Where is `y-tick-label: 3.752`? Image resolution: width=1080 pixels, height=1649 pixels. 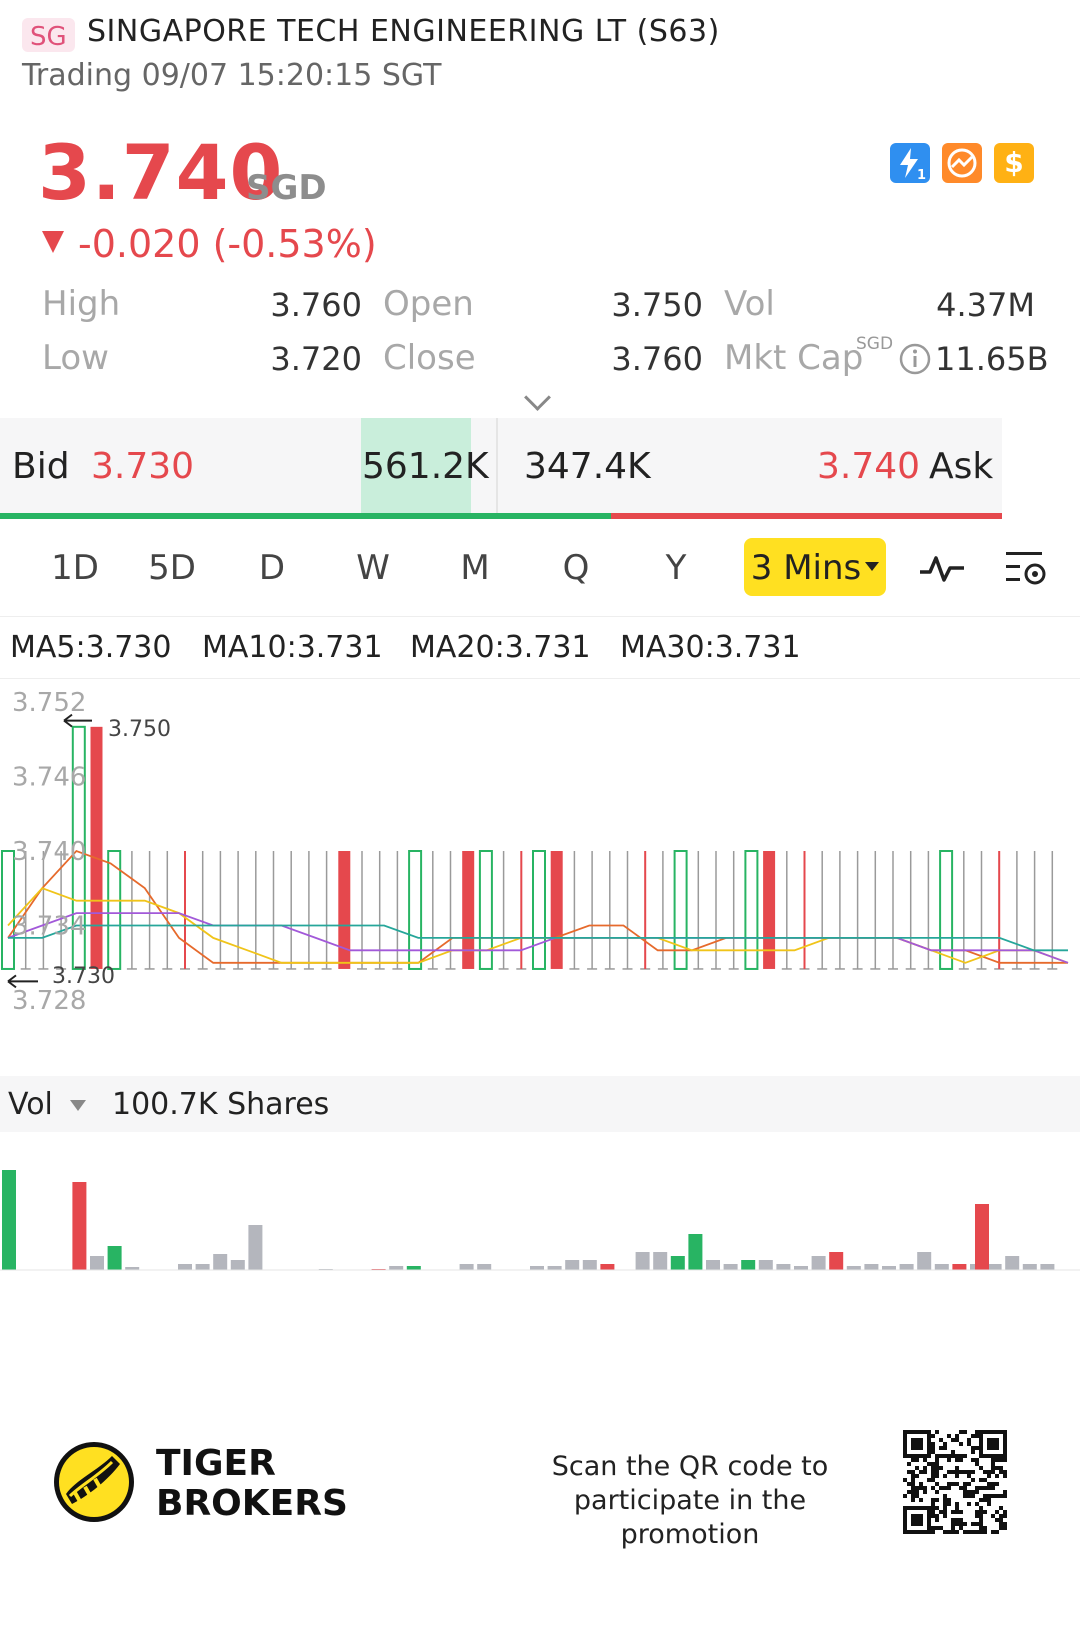
y-tick-label: 3.752 is located at coordinates (49, 703).